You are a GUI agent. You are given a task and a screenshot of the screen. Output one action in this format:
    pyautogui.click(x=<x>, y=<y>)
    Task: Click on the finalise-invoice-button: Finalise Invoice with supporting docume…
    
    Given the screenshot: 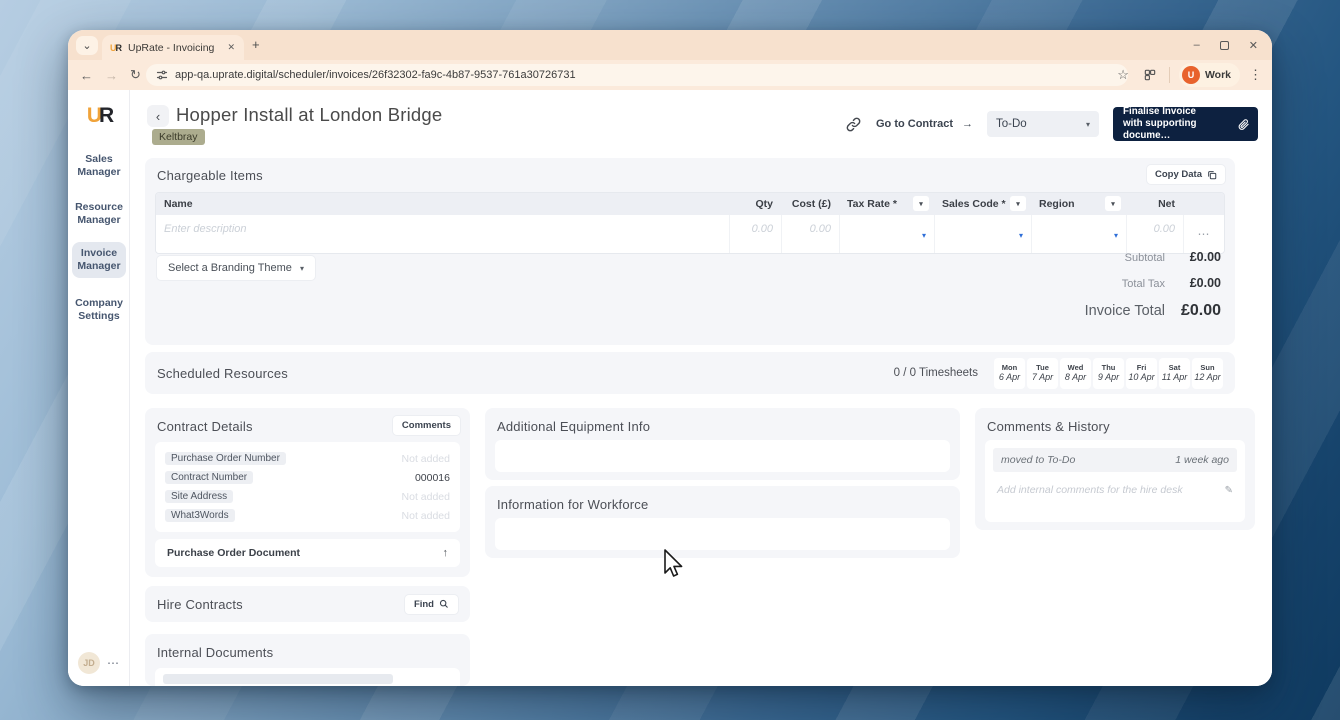 What is the action you would take?
    pyautogui.click(x=1185, y=123)
    